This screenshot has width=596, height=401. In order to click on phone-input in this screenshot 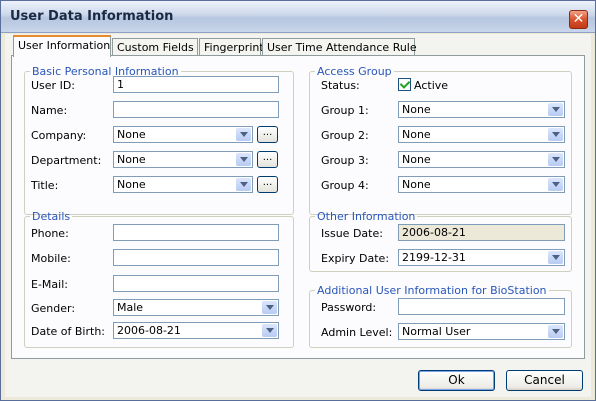, I will do `click(196, 232)`.